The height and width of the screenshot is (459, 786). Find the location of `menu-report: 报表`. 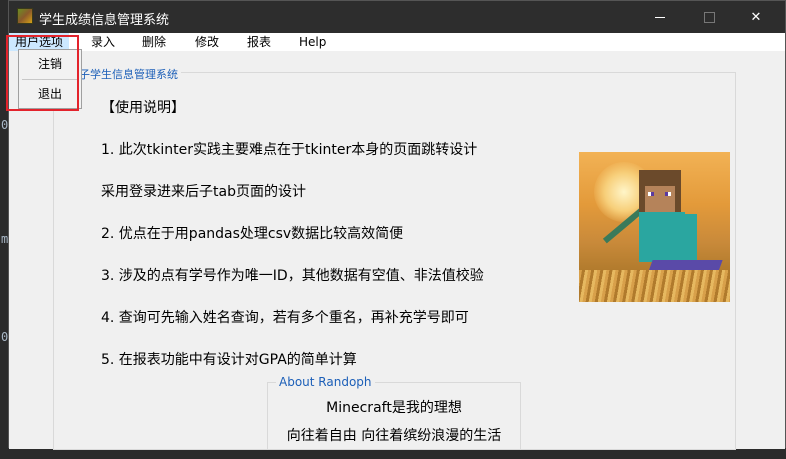

menu-report: 报表 is located at coordinates (259, 42).